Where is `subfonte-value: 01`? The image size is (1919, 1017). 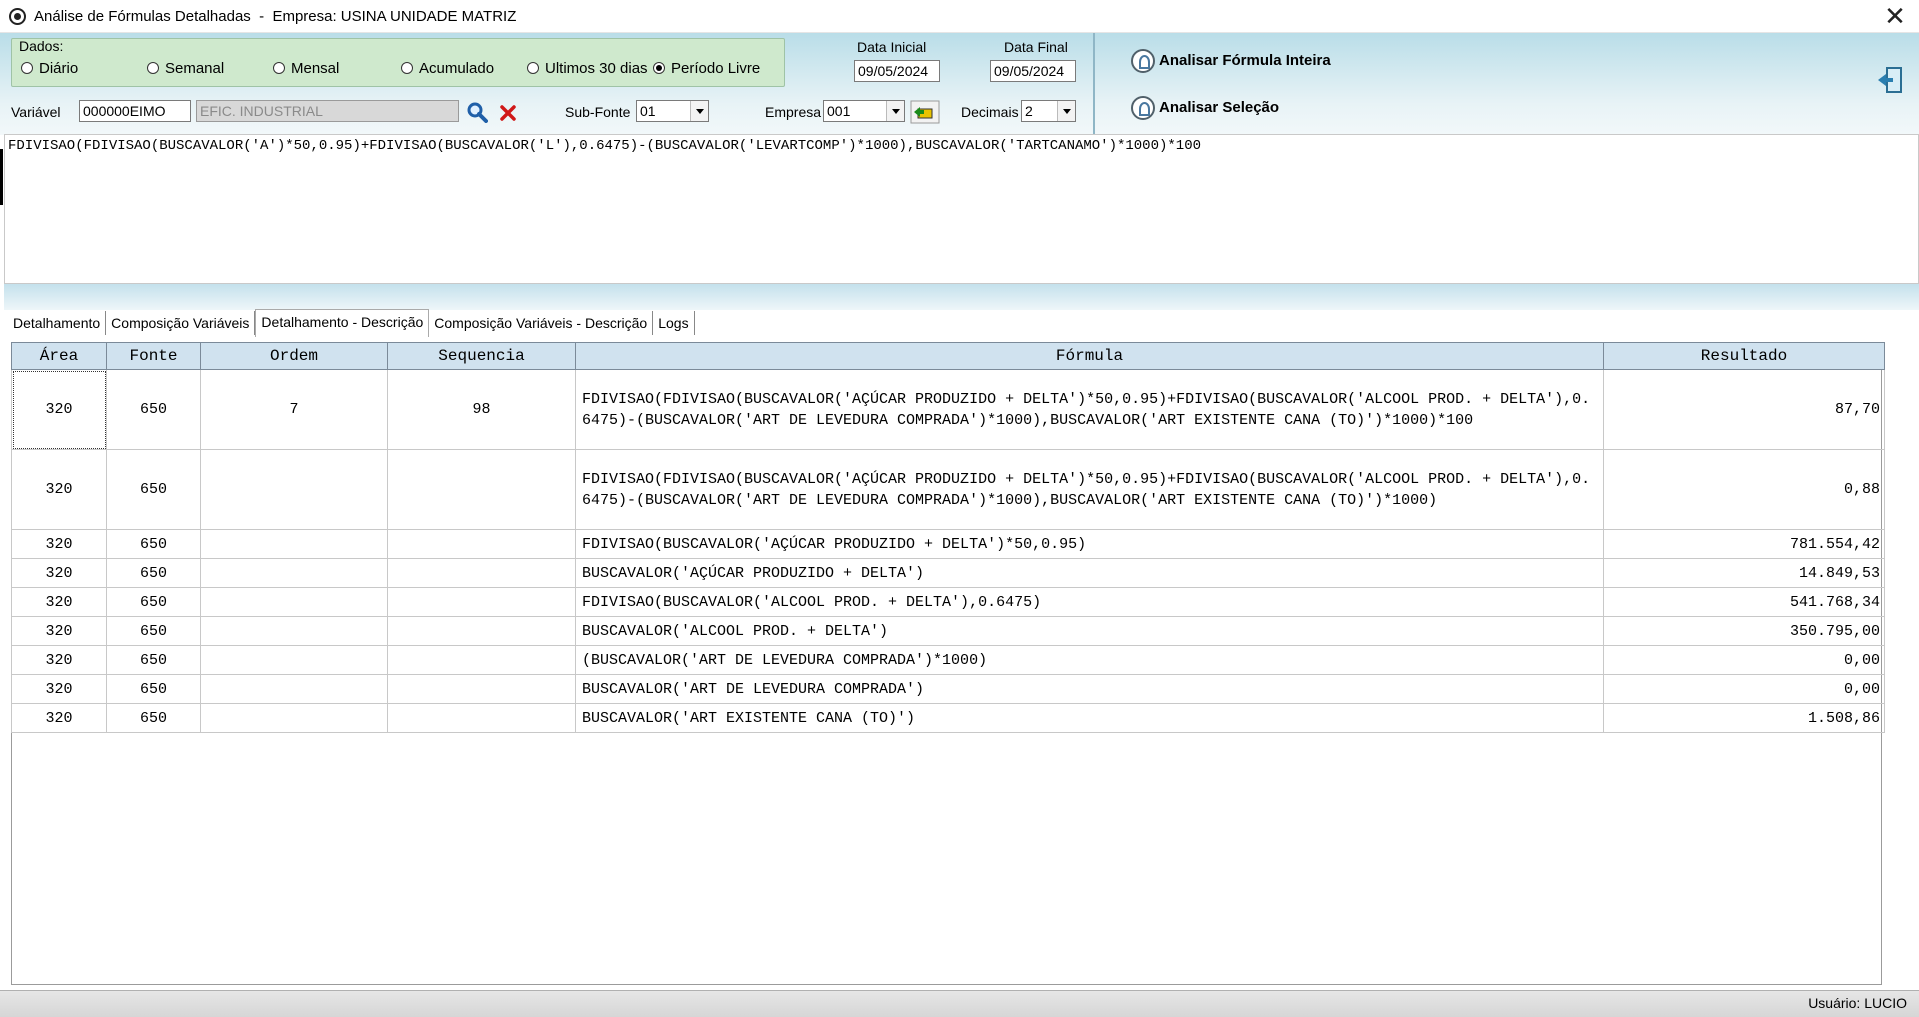
subfonte-value: 01 is located at coordinates (648, 111).